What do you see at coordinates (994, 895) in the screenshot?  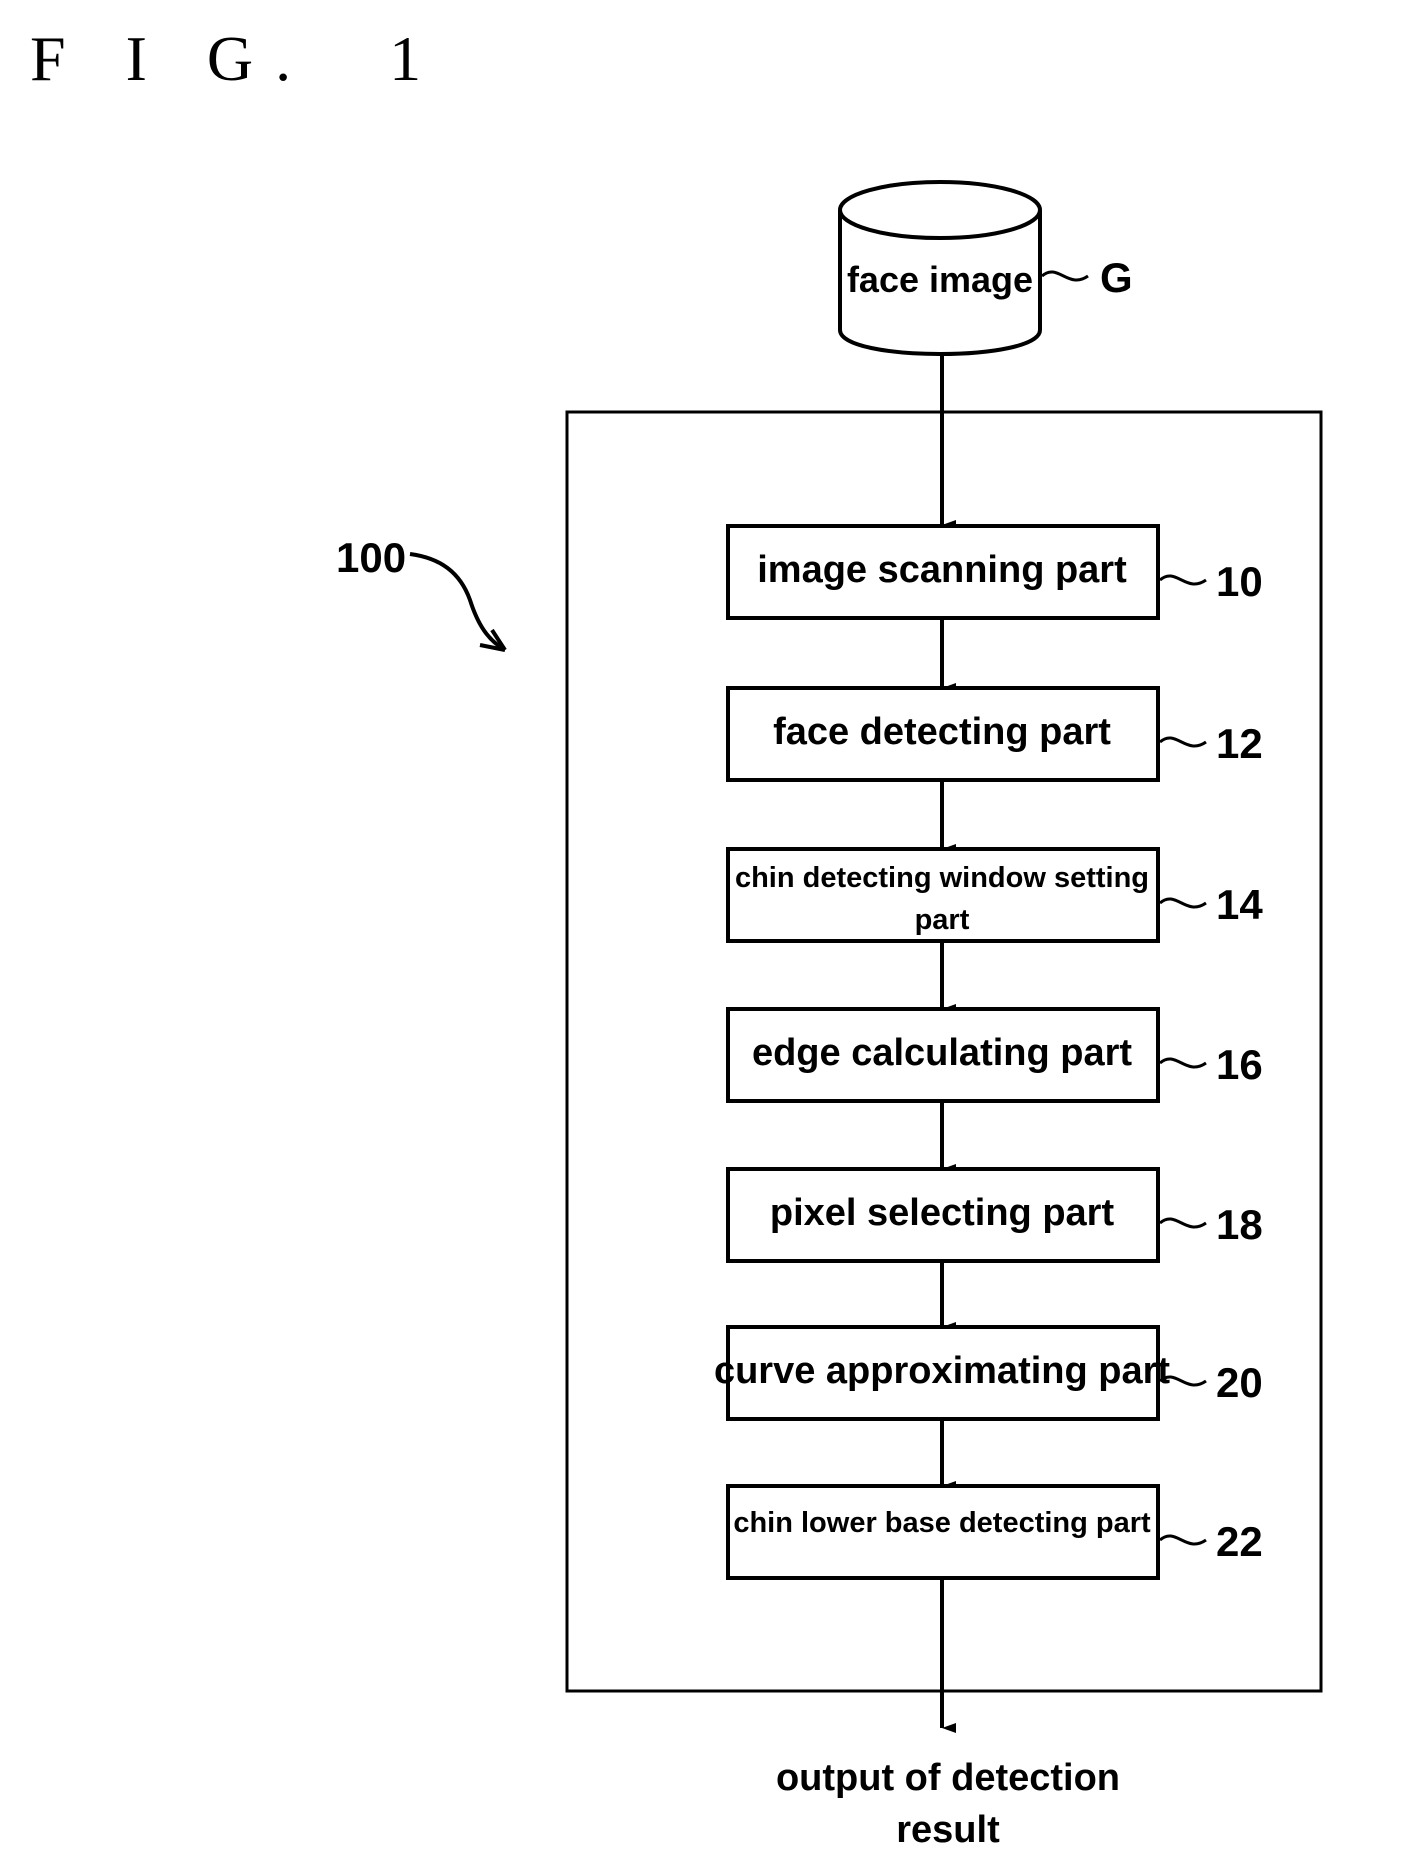 I see `process-block-14: chin detecting window setting part 14` at bounding box center [994, 895].